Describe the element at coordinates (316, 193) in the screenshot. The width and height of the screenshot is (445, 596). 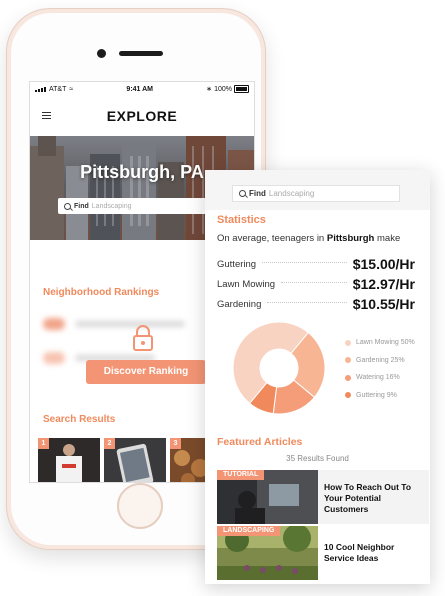
I see `search-input: Find Landscaping` at that location.